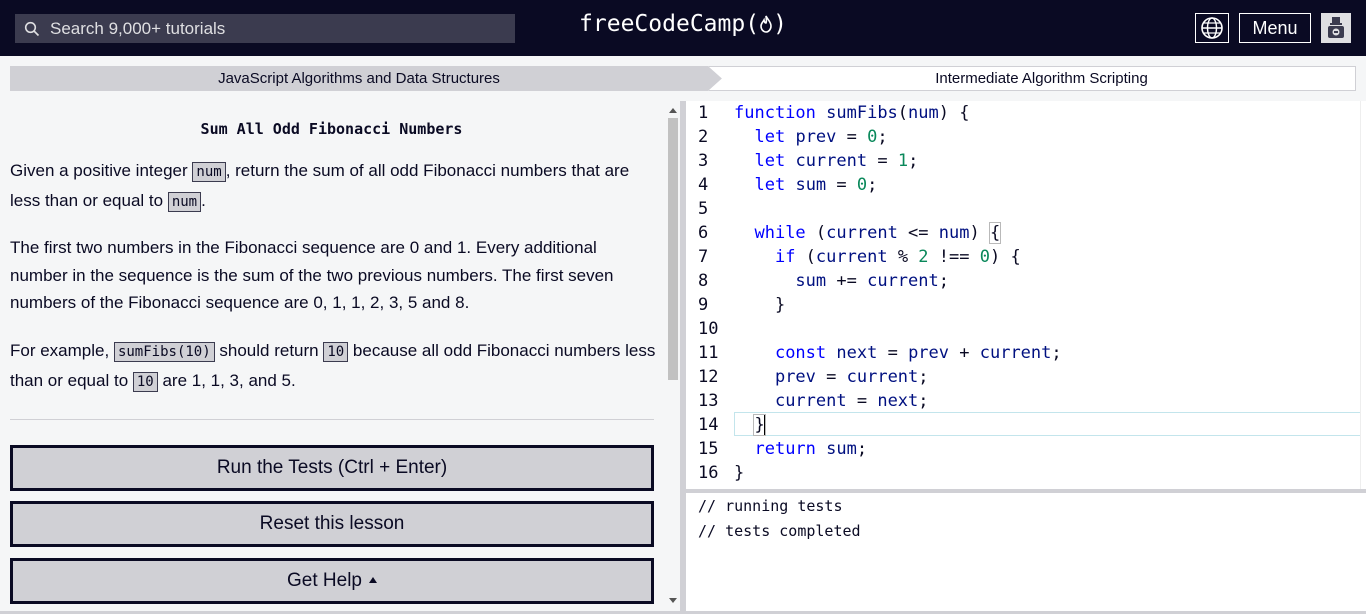 Image resolution: width=1366 pixels, height=614 pixels. What do you see at coordinates (1026, 113) in the screenshot?
I see `code-line: 1 function sumFibs(num) {` at bounding box center [1026, 113].